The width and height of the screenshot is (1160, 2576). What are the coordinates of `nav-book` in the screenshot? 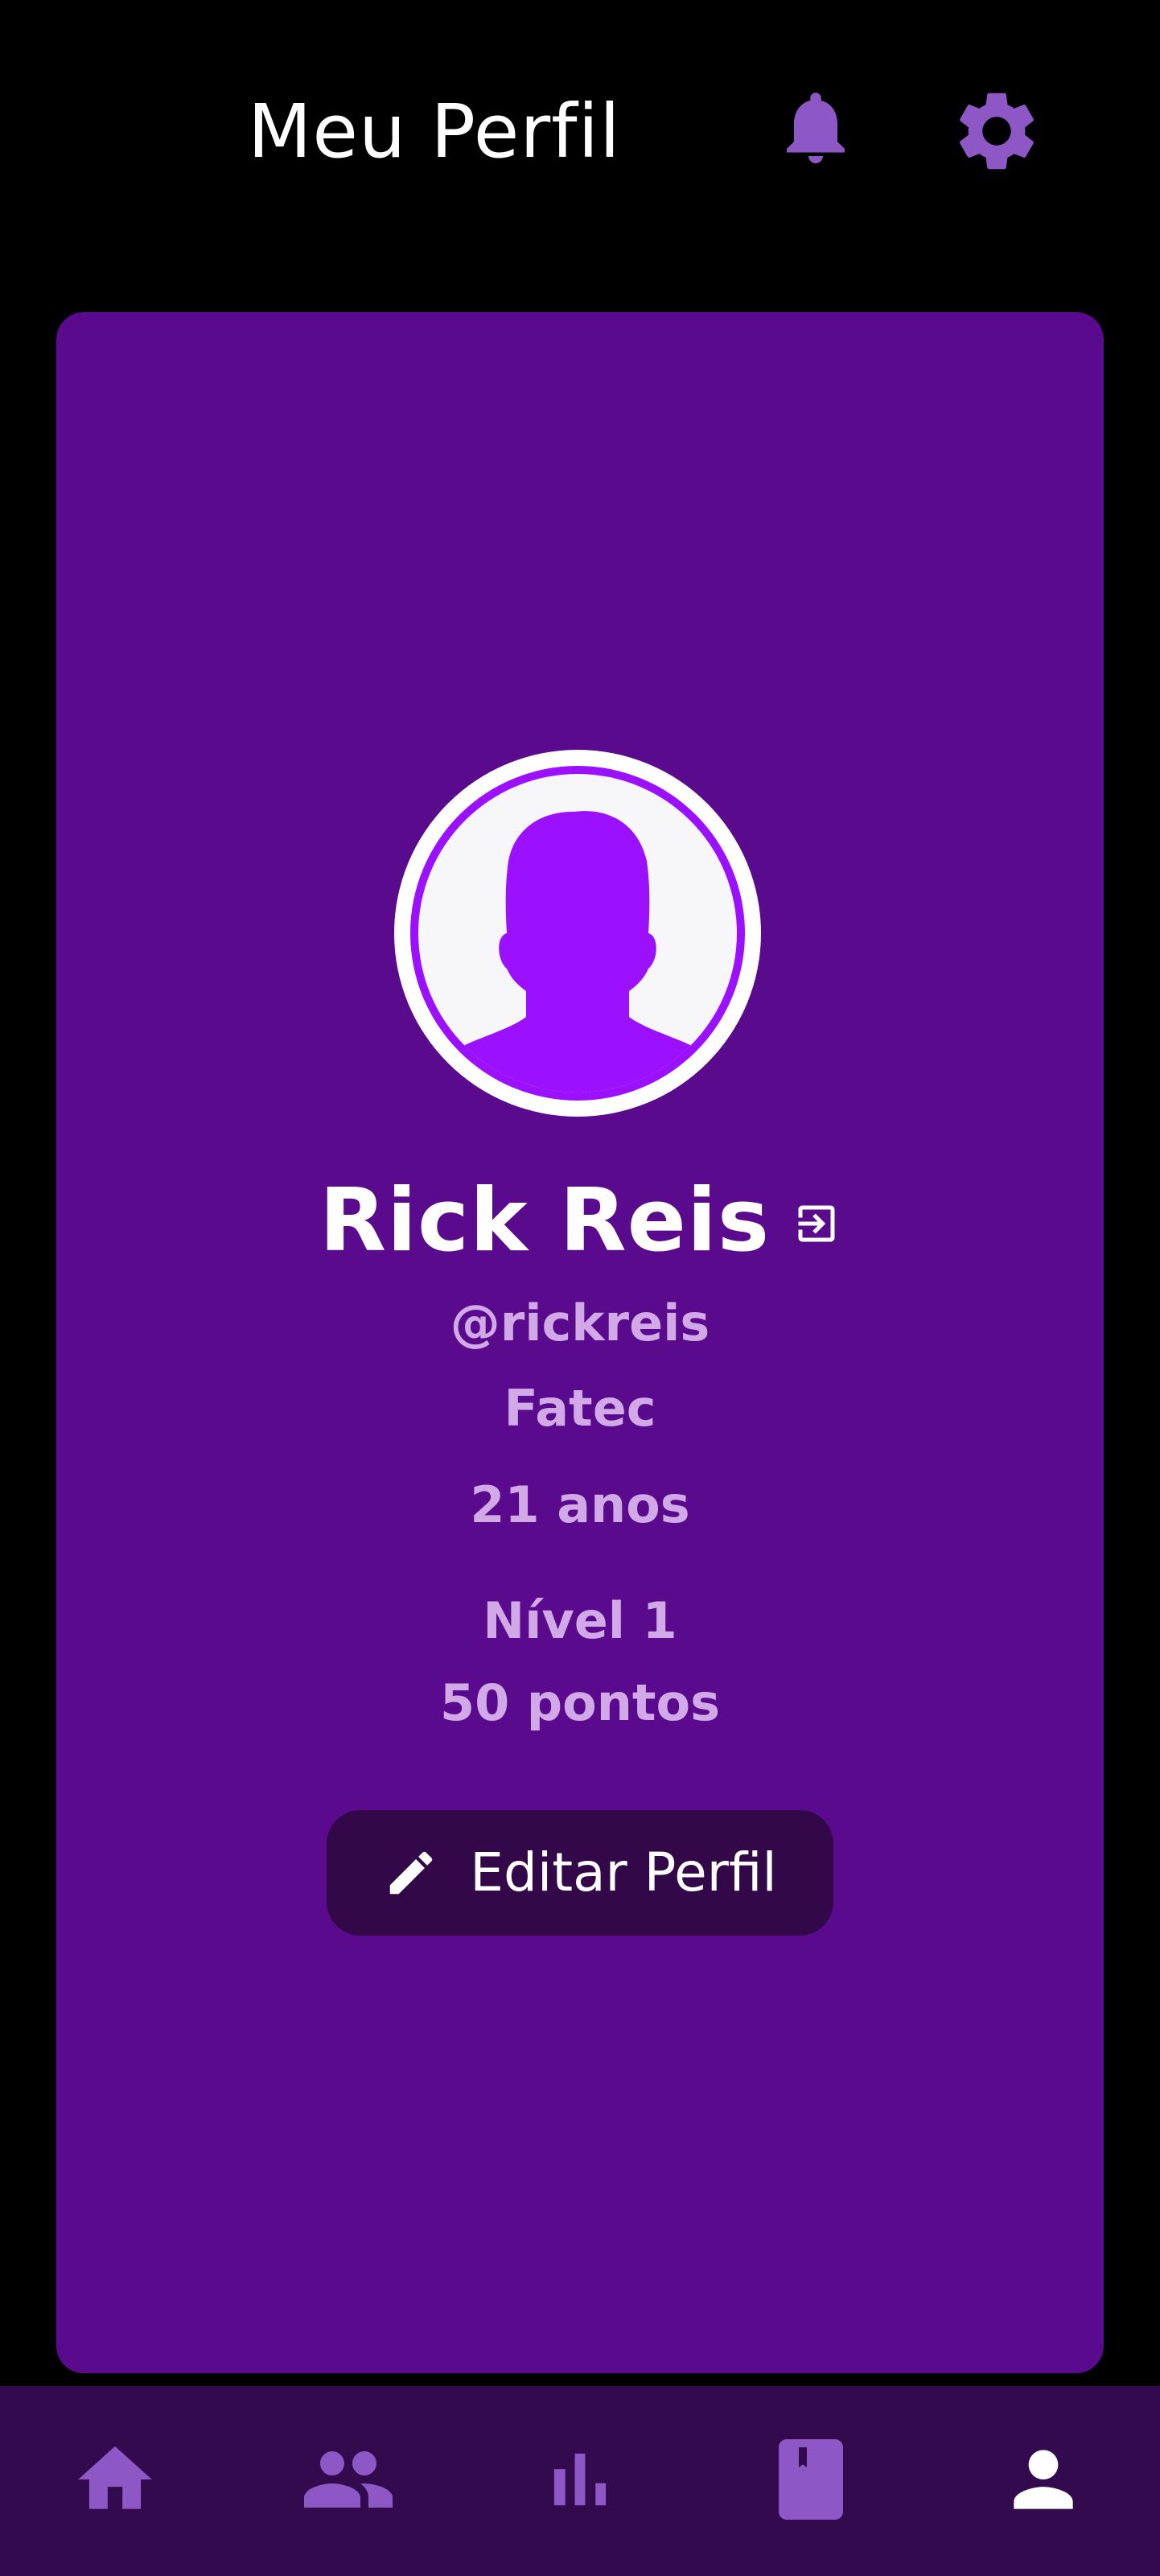 It's located at (810, 2479).